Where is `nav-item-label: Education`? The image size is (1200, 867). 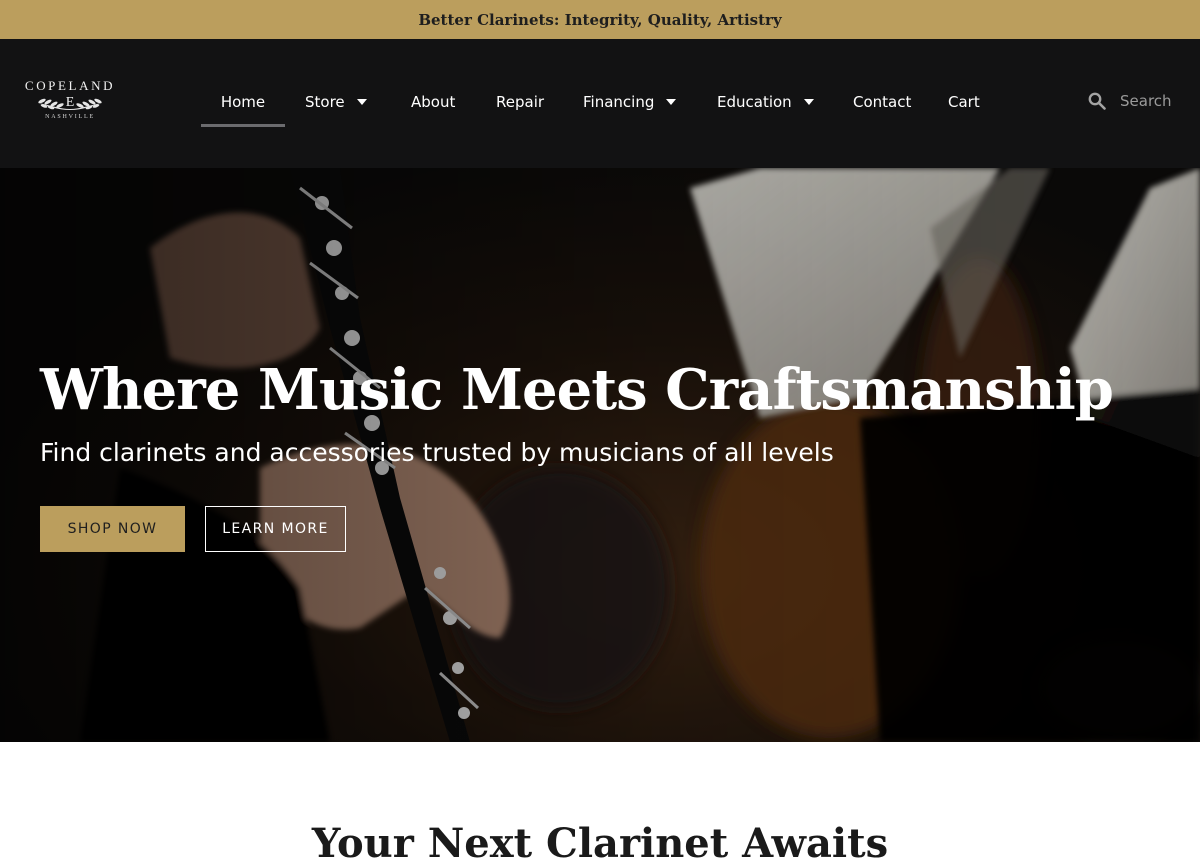 nav-item-label: Education is located at coordinates (754, 102).